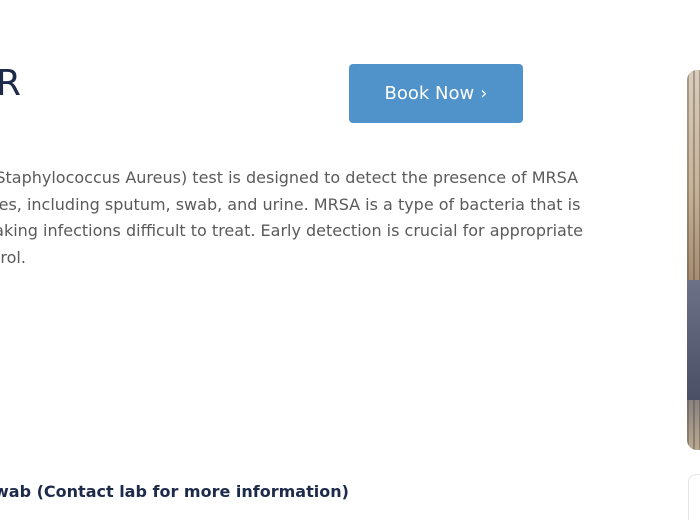 The width and height of the screenshot is (700, 520). Describe the element at coordinates (694, 497) in the screenshot. I see `side-card` at that location.